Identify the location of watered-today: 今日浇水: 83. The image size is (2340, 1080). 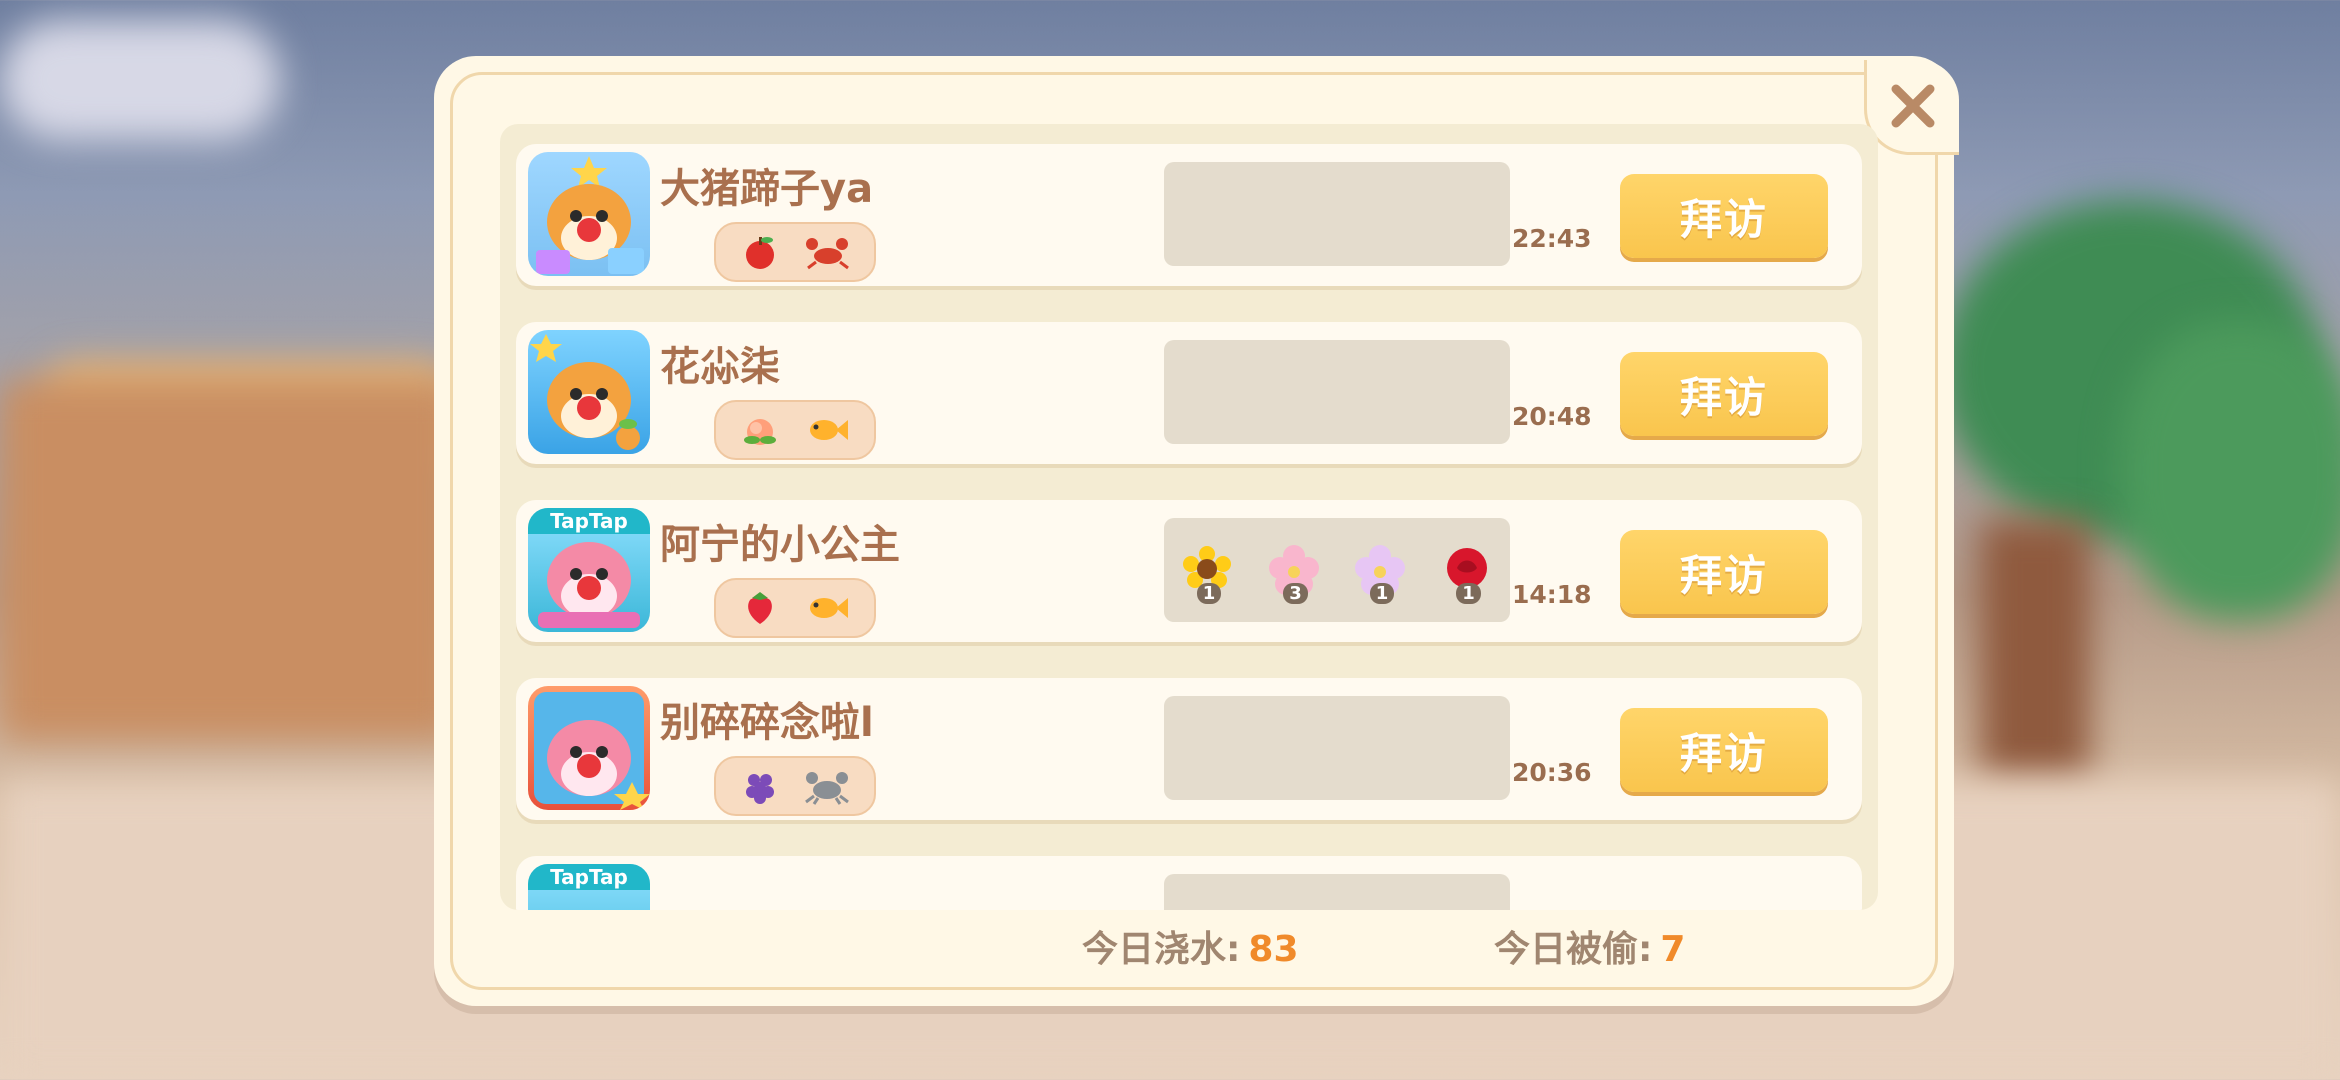
(1190, 946).